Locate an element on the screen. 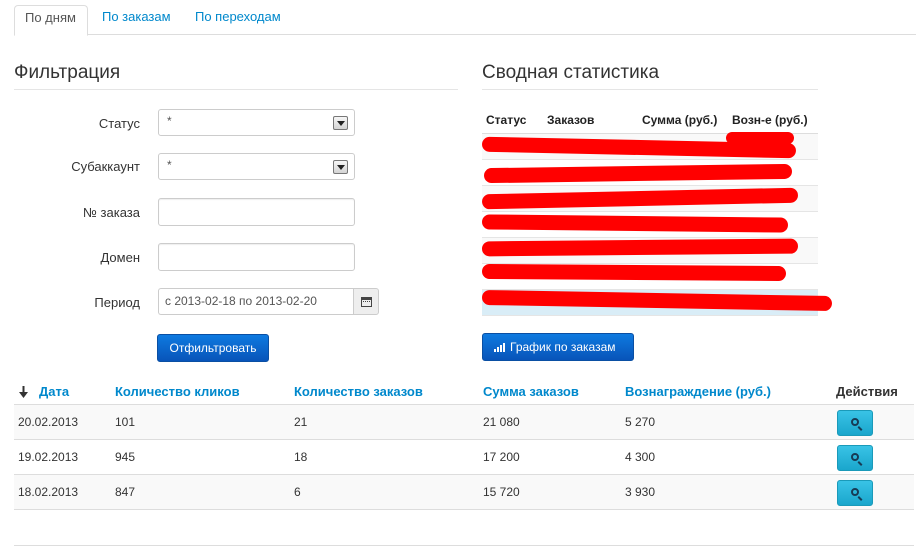  order-number-input is located at coordinates (256, 212).